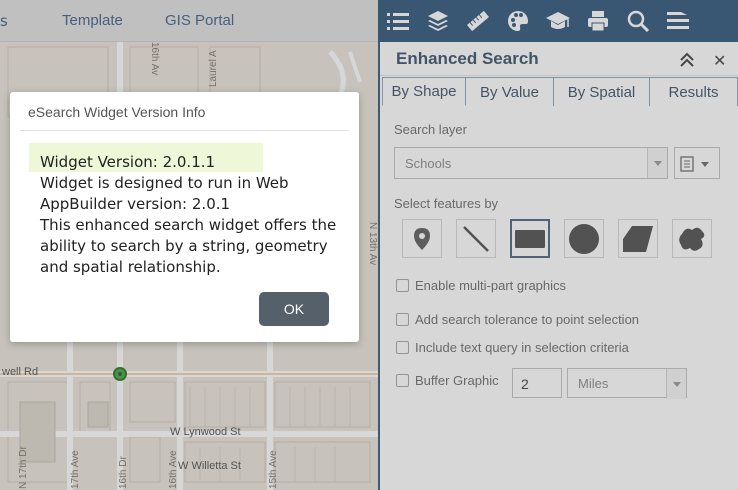 The width and height of the screenshot is (738, 490). I want to click on dialog-divider, so click(184, 130).